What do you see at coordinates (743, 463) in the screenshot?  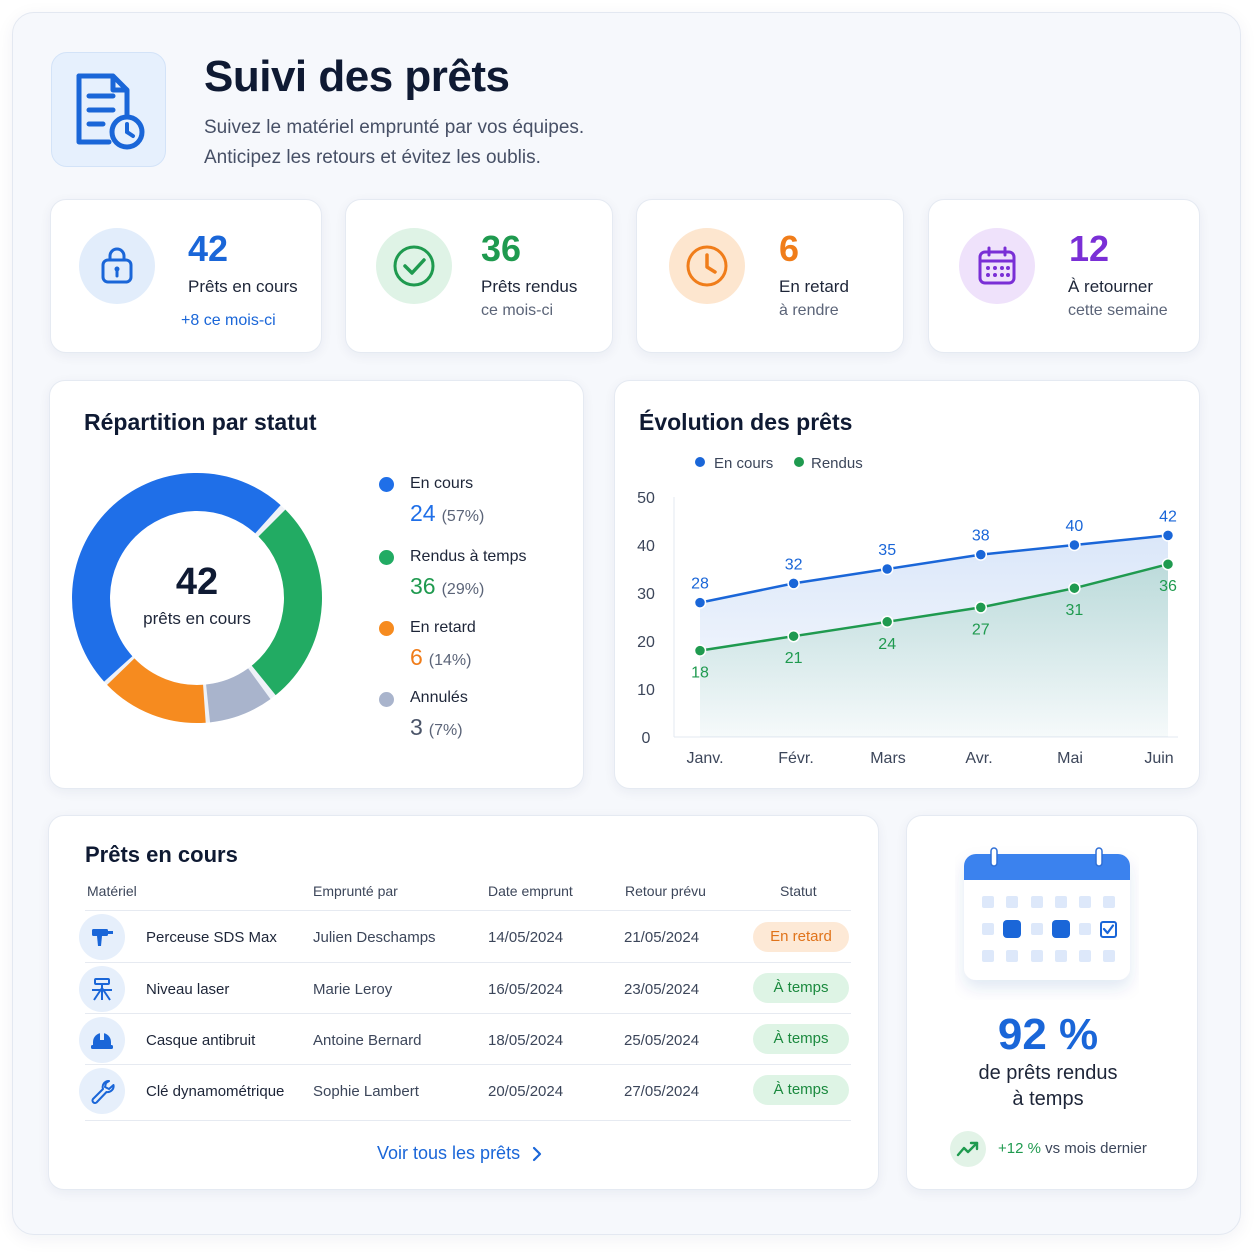 I see `legend-label-en-cours: En cours` at bounding box center [743, 463].